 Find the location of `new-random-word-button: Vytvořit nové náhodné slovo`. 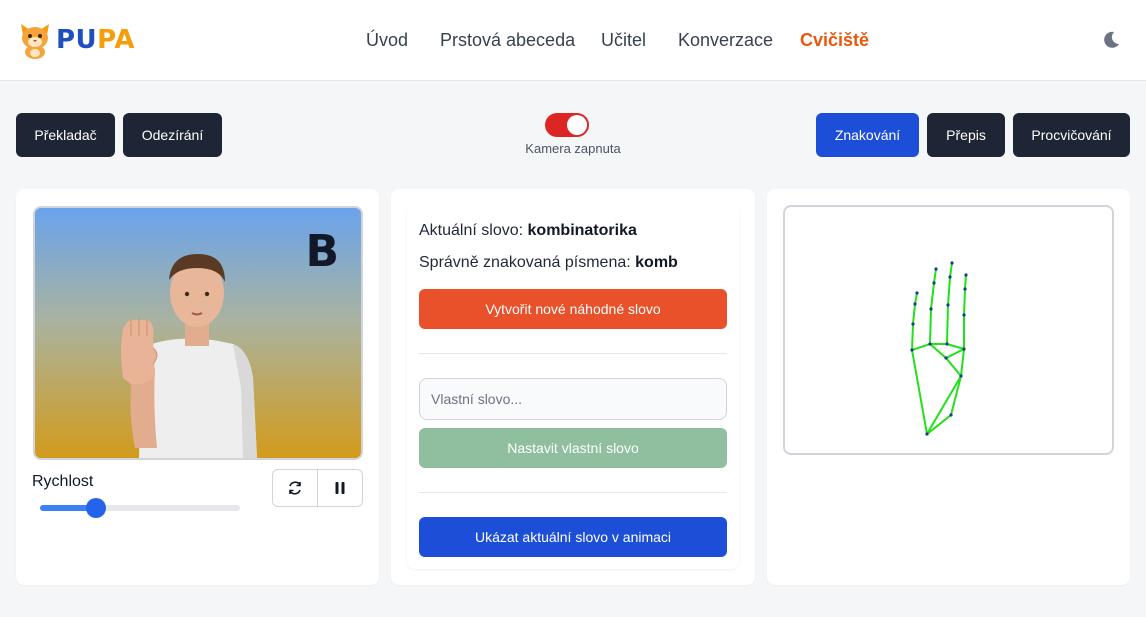

new-random-word-button: Vytvořit nové náhodné slovo is located at coordinates (573, 309).